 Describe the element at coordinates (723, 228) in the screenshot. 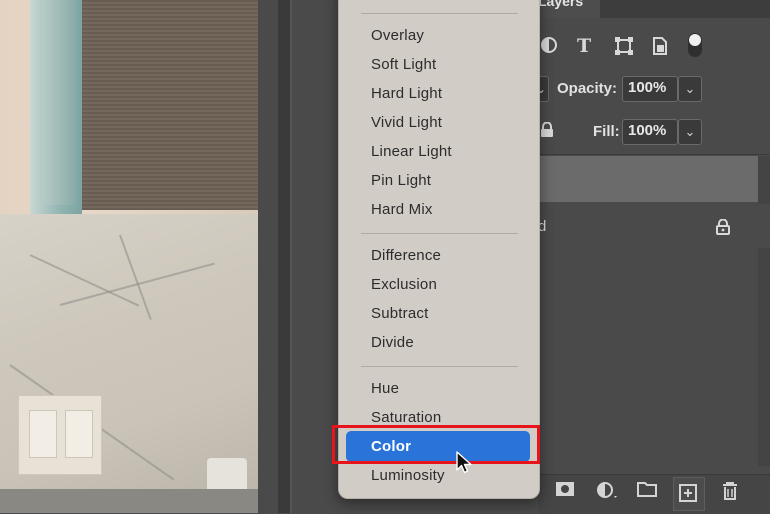

I see `layer-lock-icon` at that location.